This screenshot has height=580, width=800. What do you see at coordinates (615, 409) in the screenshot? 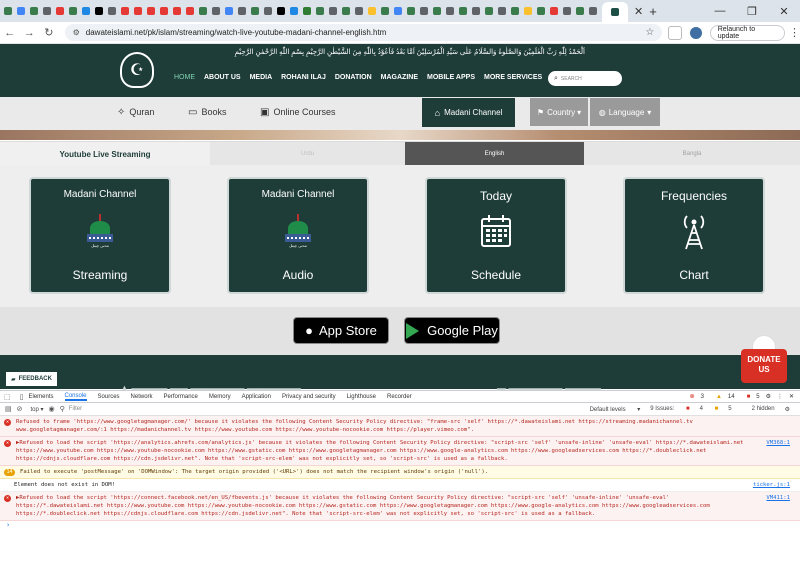
I see `log-levels-dropdown: Default levels ▾` at bounding box center [615, 409].